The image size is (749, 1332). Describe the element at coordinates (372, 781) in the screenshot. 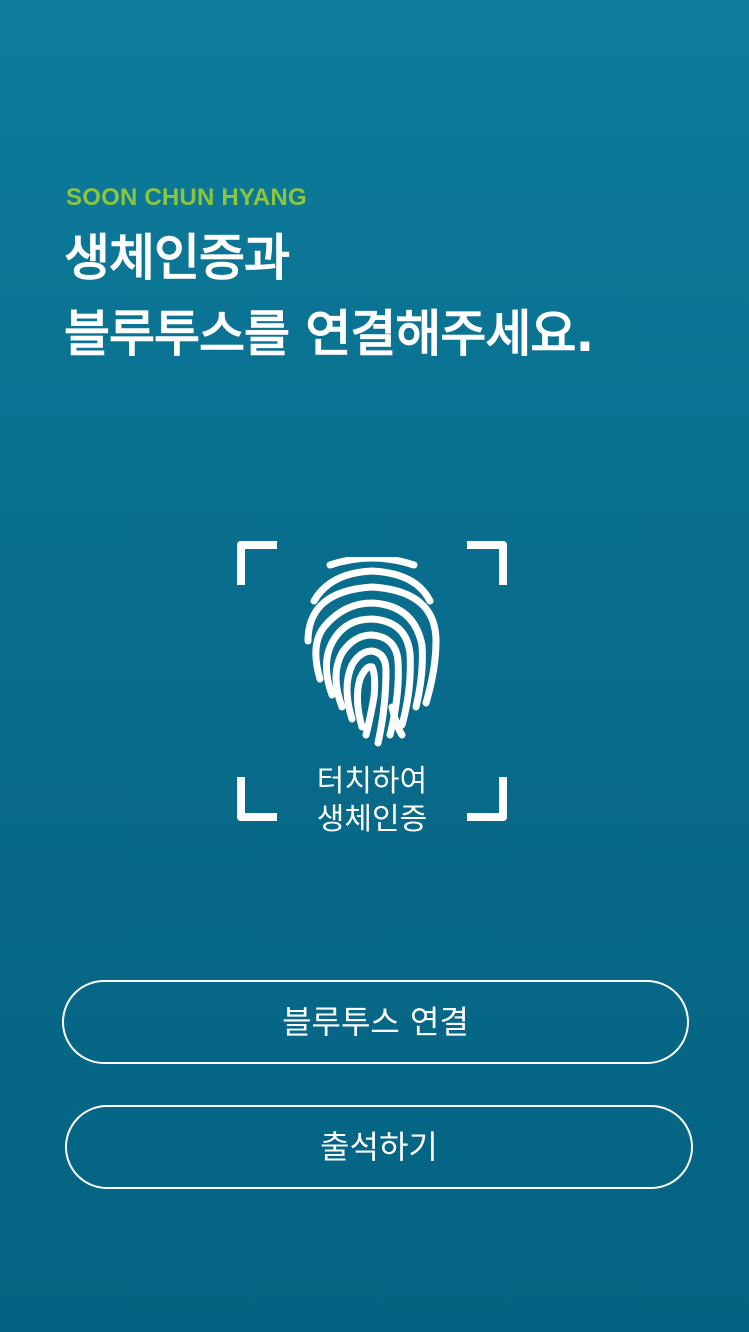

I see `touch-label-line-1: 터치하여` at that location.